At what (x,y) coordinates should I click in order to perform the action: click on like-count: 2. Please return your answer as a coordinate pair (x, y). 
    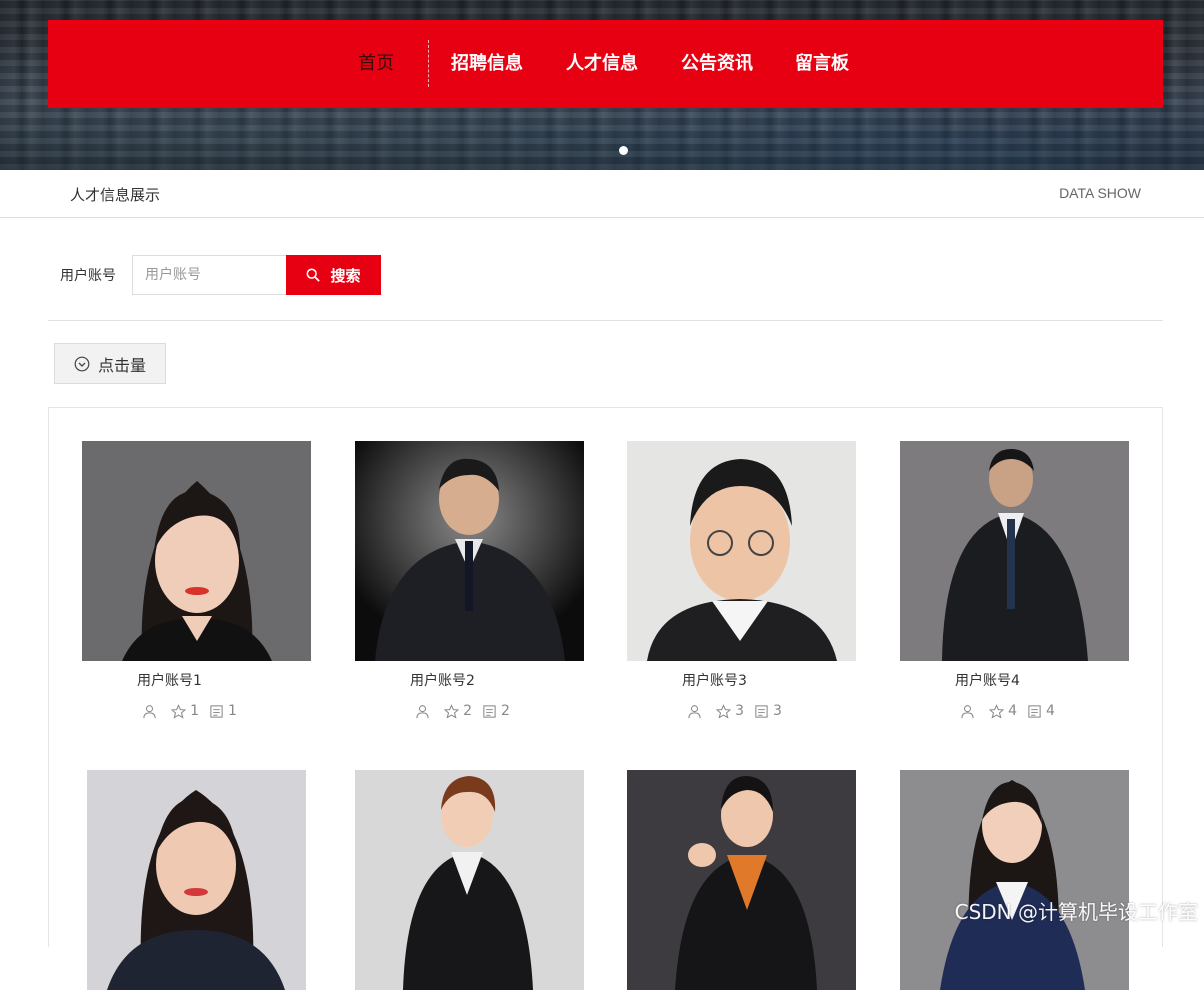
    Looking at the image, I should click on (467, 711).